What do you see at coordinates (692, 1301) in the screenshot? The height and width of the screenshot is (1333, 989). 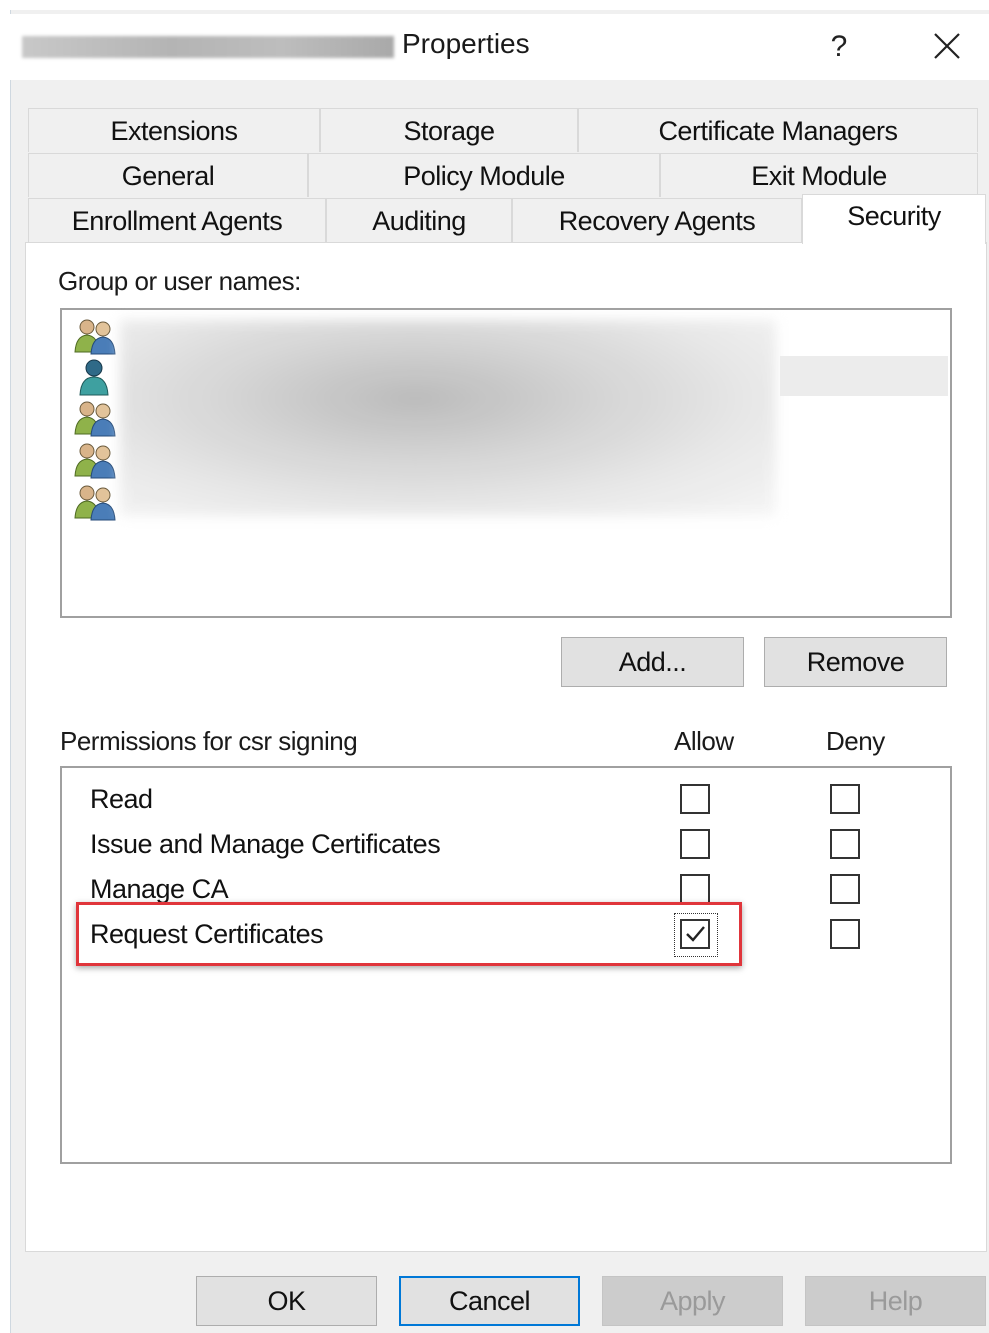 I see `apply-button: Apply` at bounding box center [692, 1301].